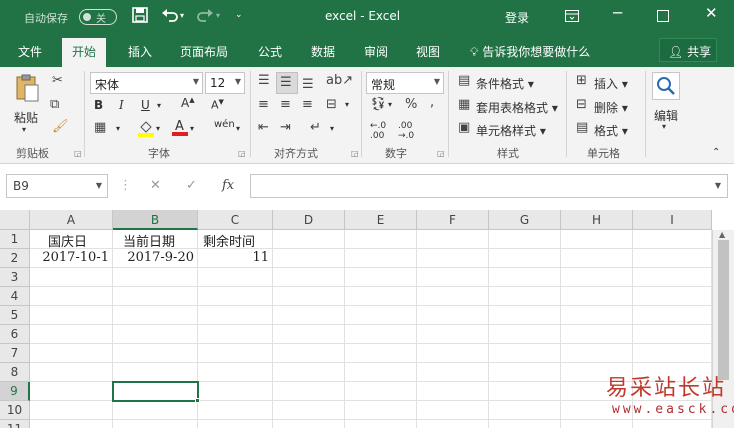 The width and height of the screenshot is (734, 428). I want to click on row-header-5: 5, so click(15, 315).